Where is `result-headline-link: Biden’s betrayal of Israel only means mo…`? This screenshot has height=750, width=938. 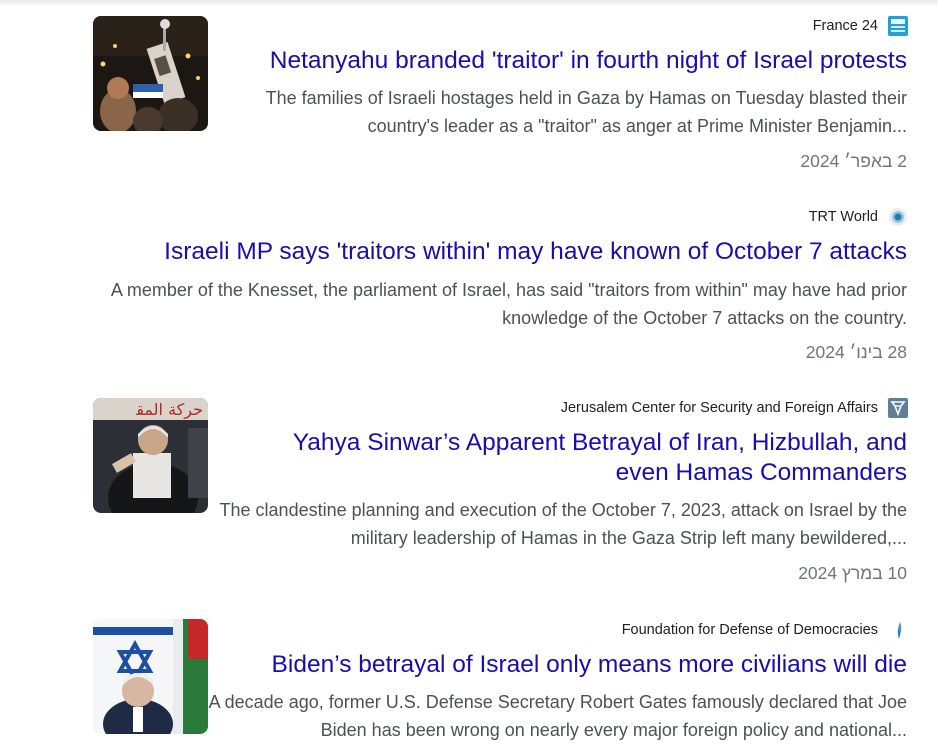
result-headline-link: Biden’s betrayal of Israel only means mo… is located at coordinates (589, 665).